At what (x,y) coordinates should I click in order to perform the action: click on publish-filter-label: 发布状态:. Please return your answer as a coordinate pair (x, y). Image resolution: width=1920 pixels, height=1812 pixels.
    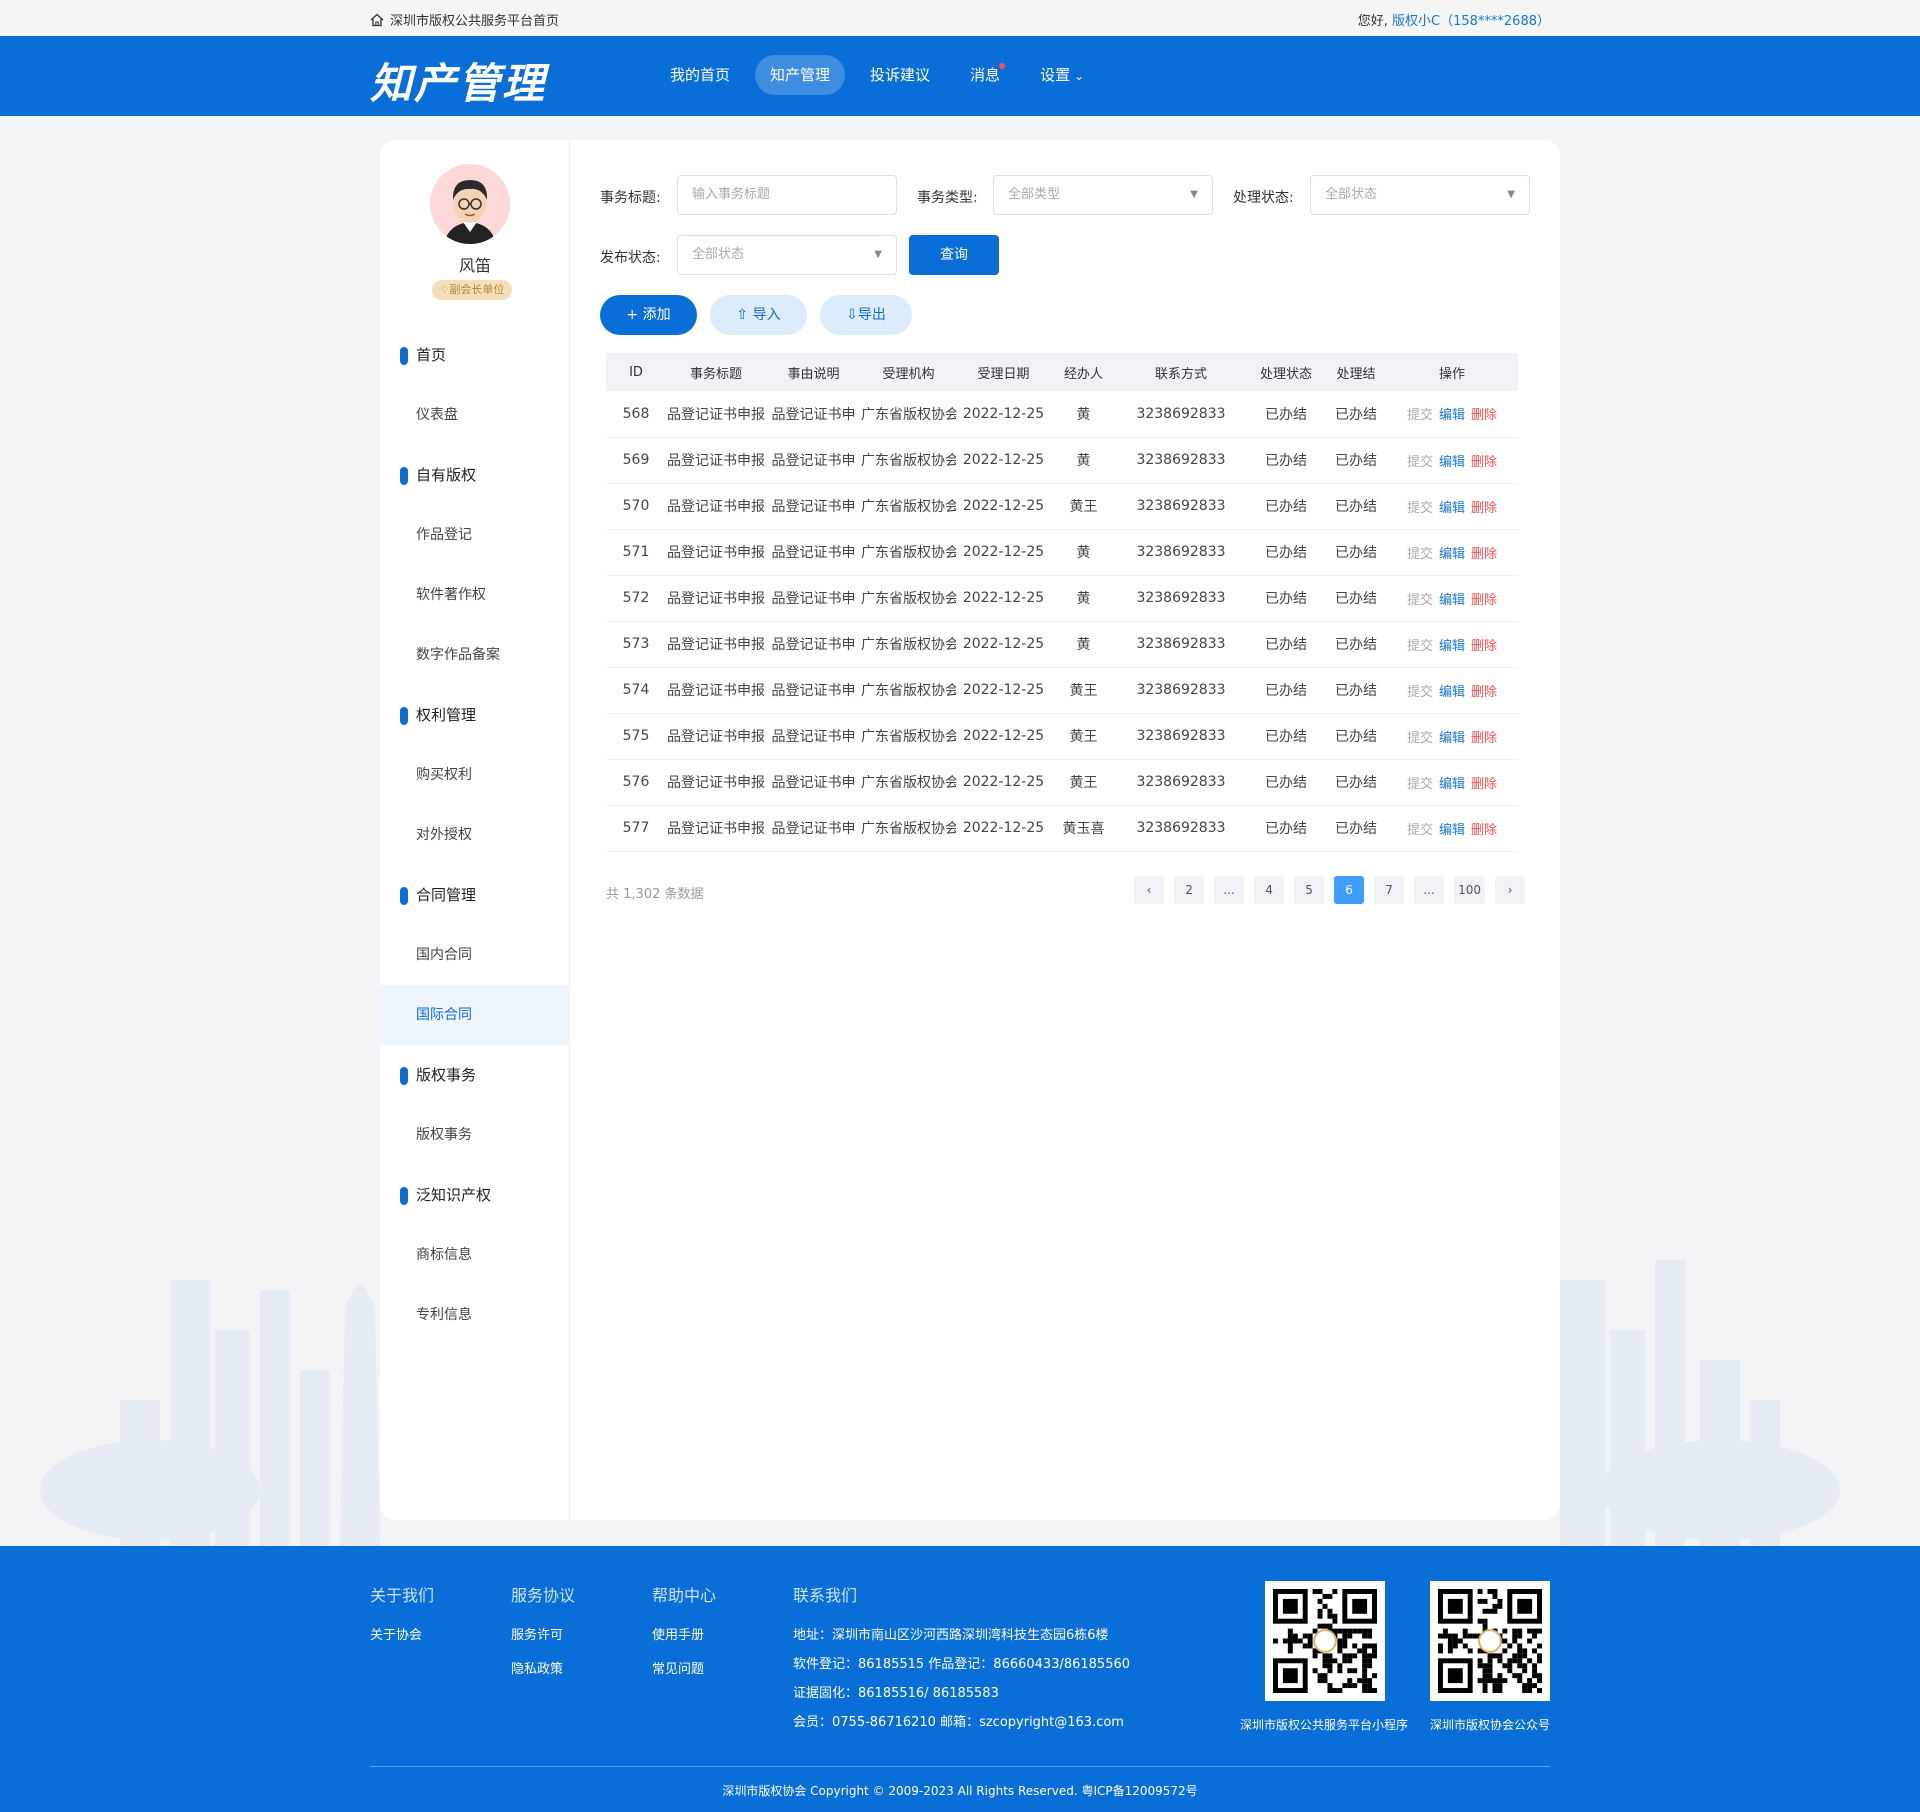
    Looking at the image, I should click on (630, 258).